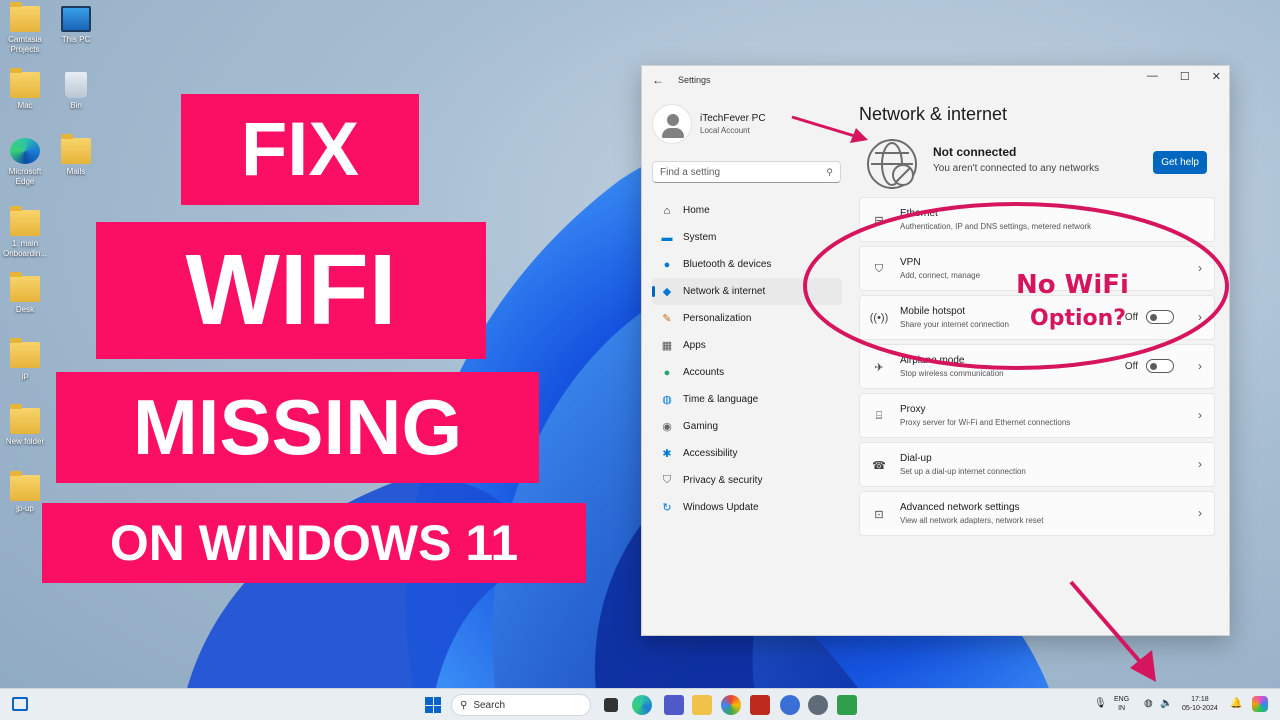  I want to click on nav-accessibility: ✱ Accessibility, so click(747, 453).